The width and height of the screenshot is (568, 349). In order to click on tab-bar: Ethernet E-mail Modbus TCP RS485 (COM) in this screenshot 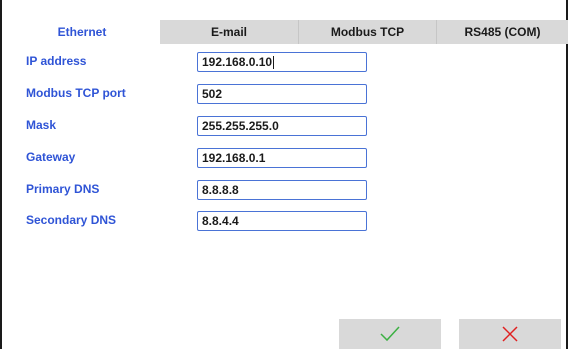, I will do `click(285, 32)`.